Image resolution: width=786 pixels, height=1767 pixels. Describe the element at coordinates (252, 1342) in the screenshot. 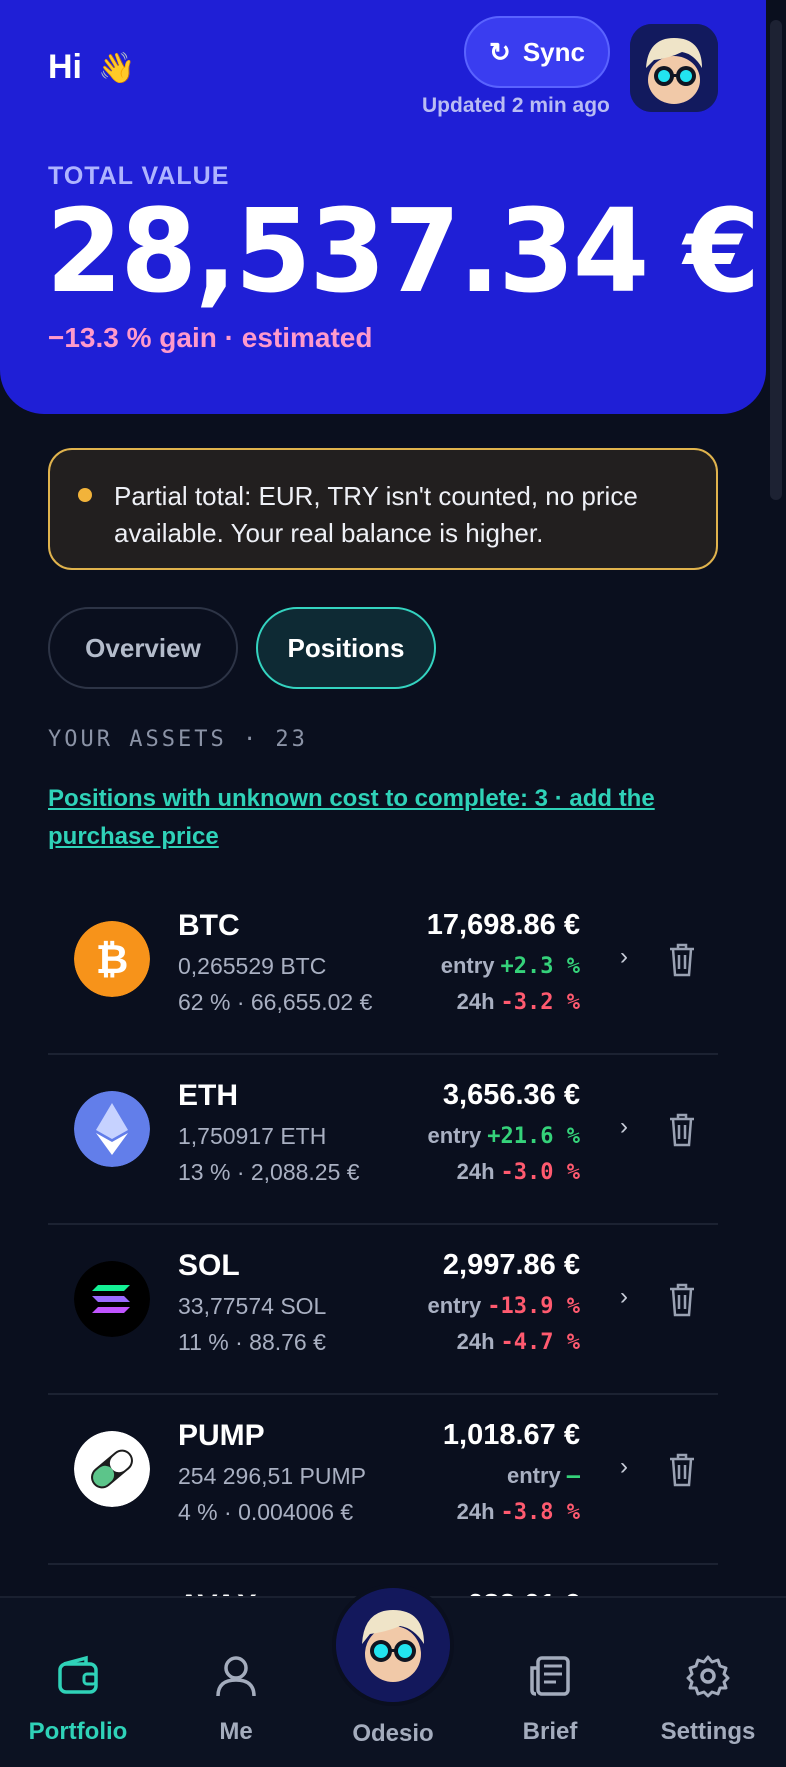

I see `asset-share: 11 % · 88.76 €` at that location.